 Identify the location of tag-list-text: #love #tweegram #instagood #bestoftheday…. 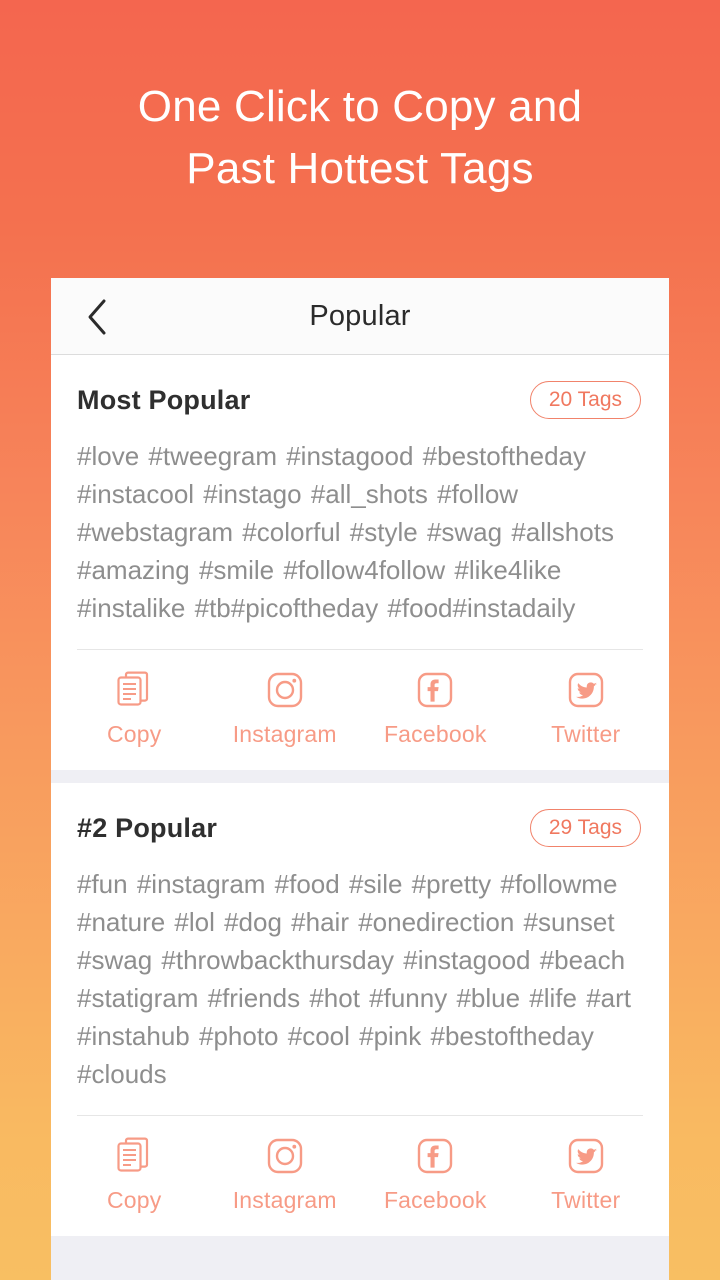
(360, 538).